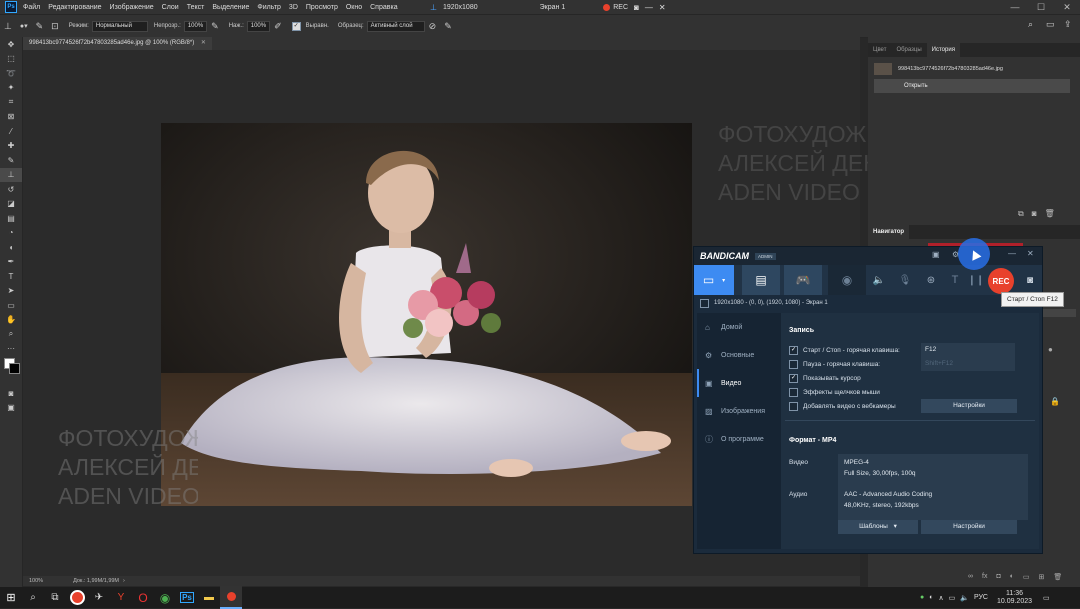 This screenshot has height=609, width=1080. Describe the element at coordinates (739, 355) in the screenshot. I see `nav-general: ⚙ Основные` at that location.